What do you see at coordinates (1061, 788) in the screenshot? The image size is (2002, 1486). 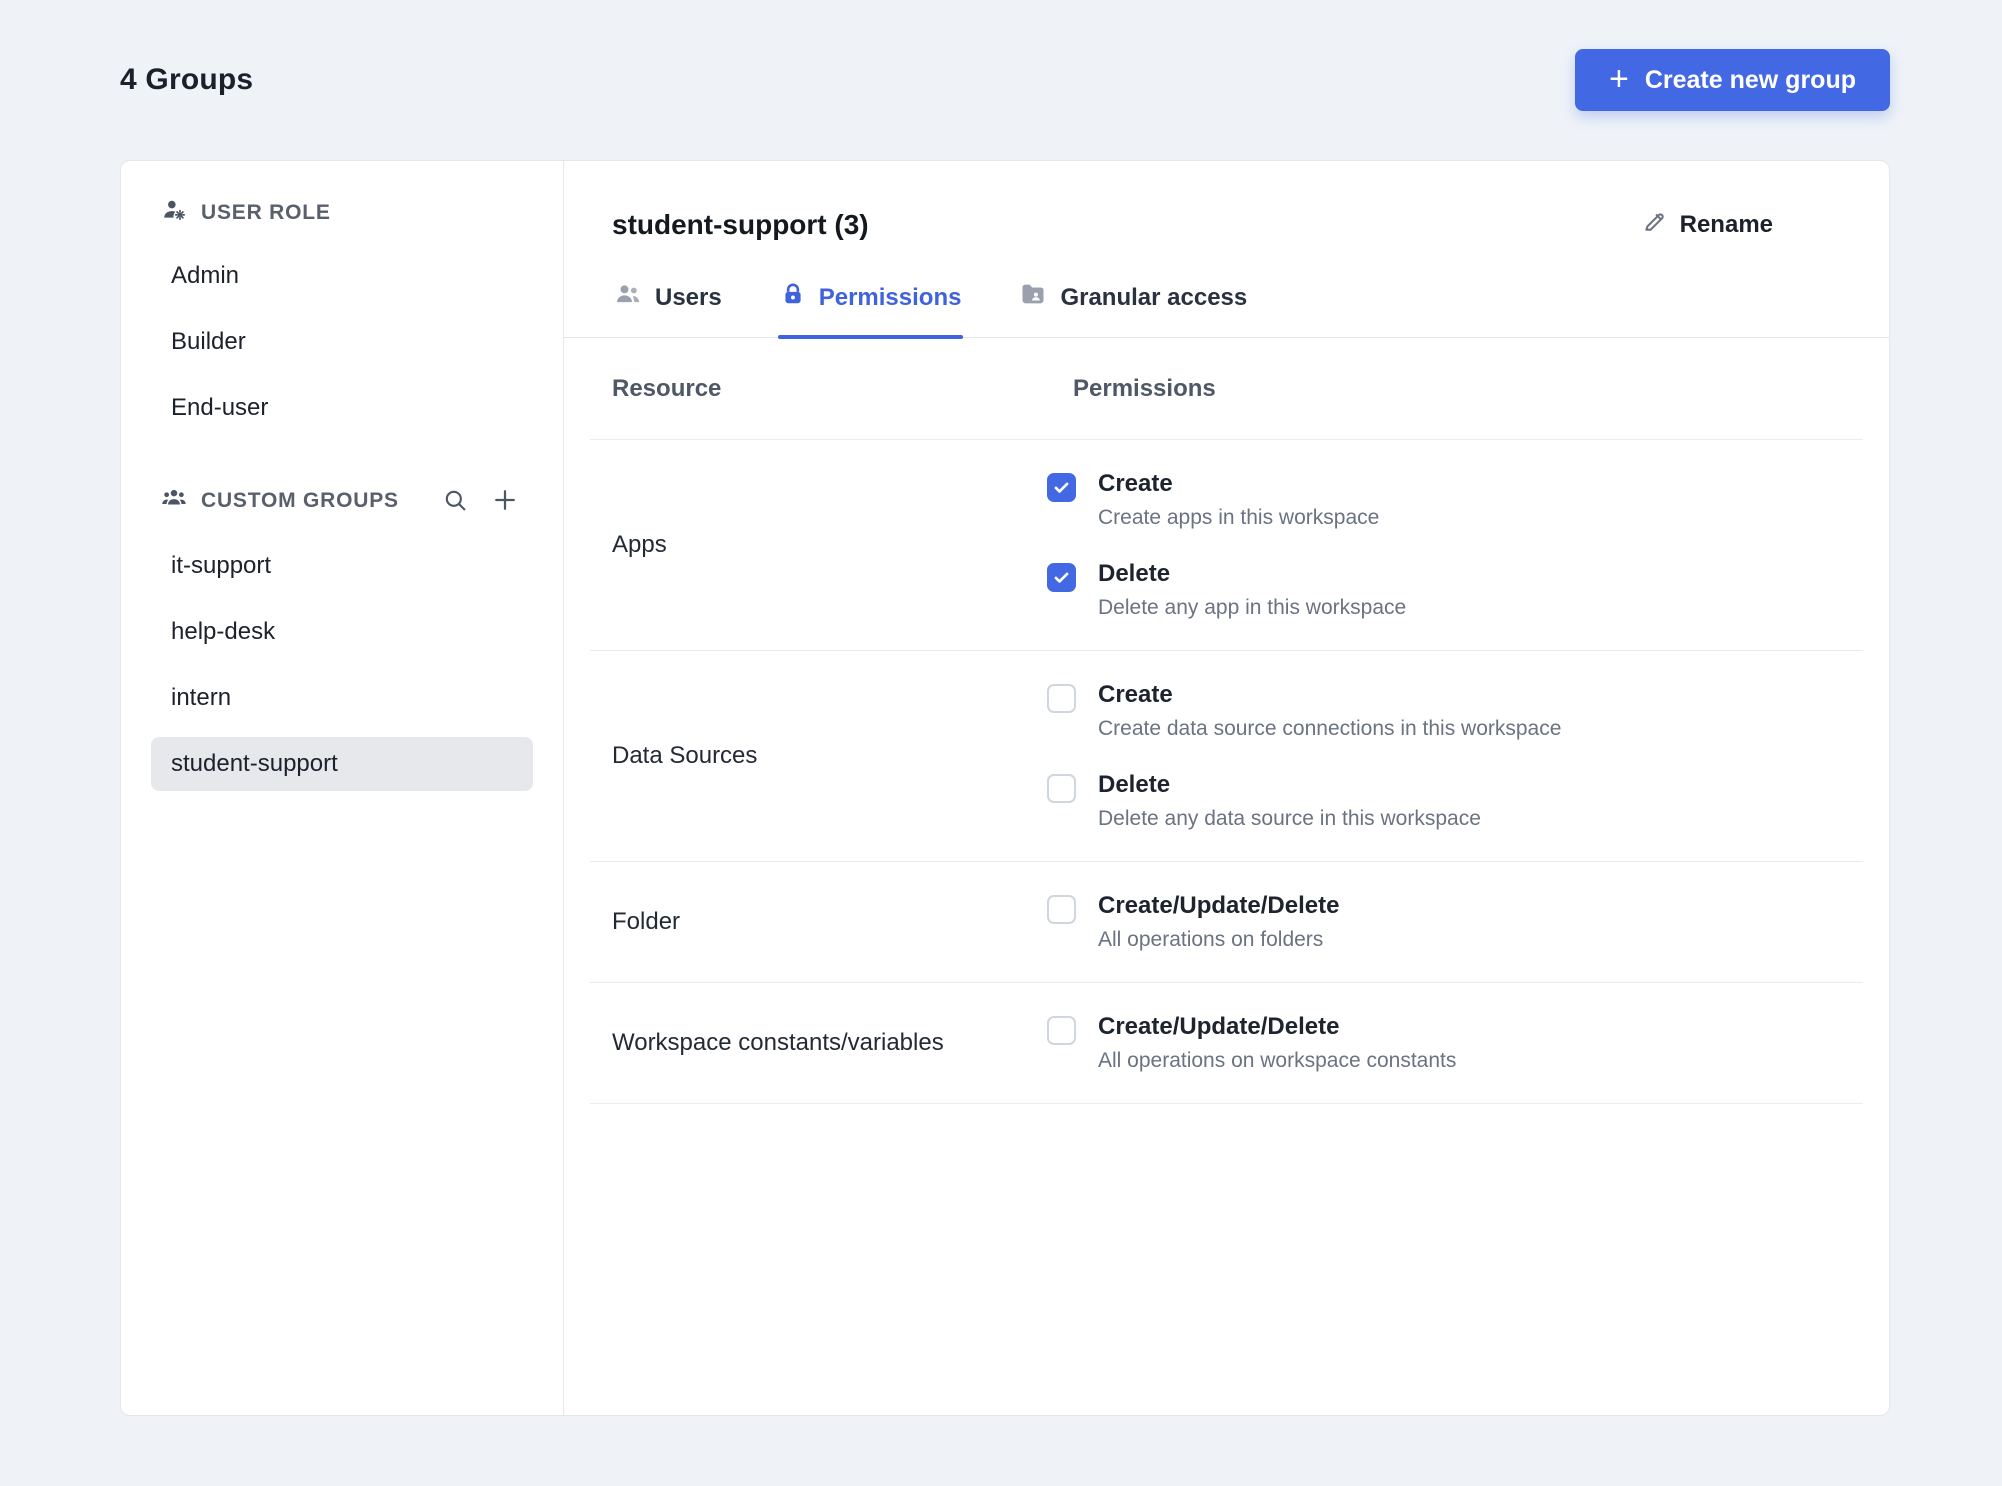 I see `checkbox-data-sources-delete` at bounding box center [1061, 788].